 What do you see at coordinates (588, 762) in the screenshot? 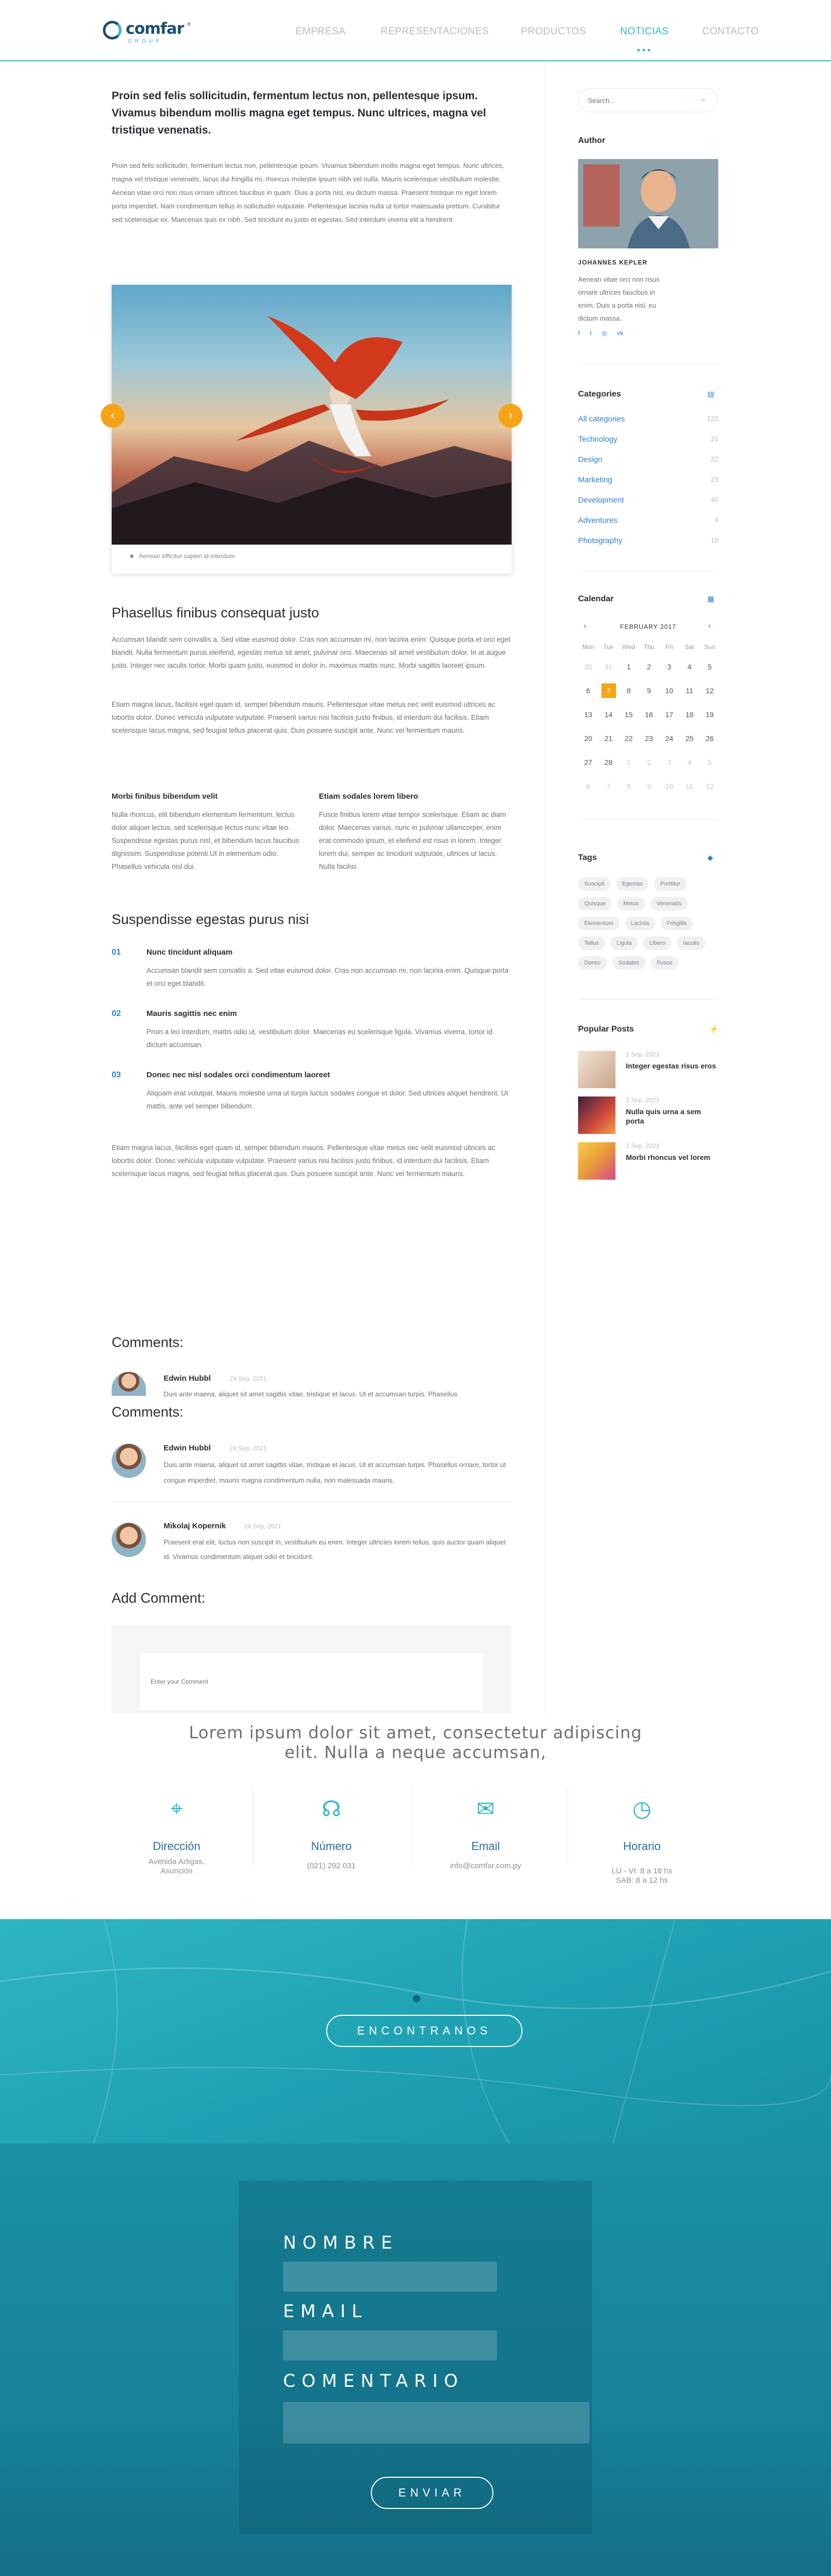
I see `calendar-day: 27` at bounding box center [588, 762].